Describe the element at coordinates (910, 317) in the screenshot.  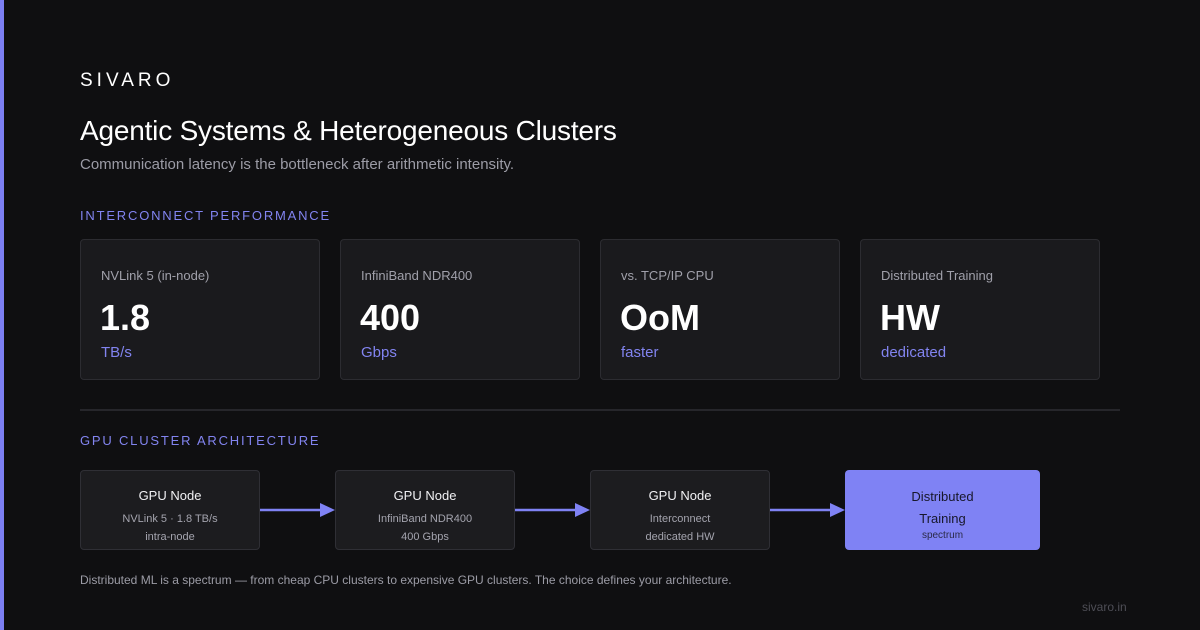
I see `stat-value: HW` at that location.